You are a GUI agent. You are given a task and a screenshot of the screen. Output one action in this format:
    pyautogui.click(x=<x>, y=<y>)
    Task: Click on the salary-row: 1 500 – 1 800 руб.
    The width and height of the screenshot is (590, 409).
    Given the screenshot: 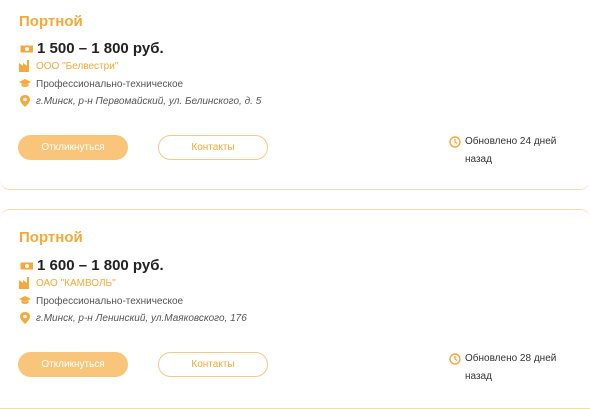 What is the action you would take?
    pyautogui.click(x=91, y=48)
    